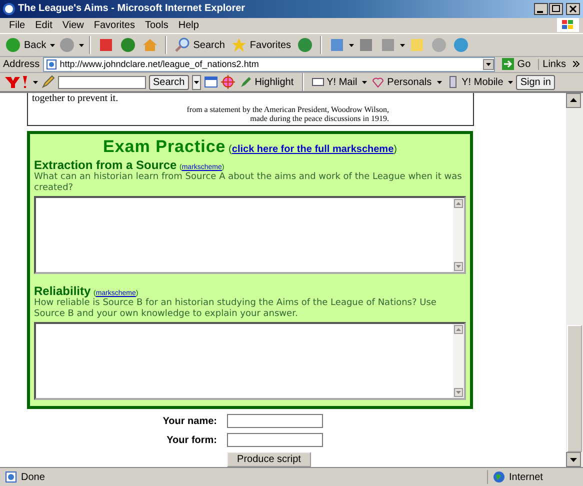  What do you see at coordinates (102, 82) in the screenshot?
I see `search-field` at bounding box center [102, 82].